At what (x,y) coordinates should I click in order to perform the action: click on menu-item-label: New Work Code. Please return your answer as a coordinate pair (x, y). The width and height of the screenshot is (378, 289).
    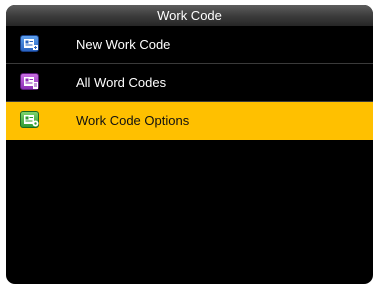
    Looking at the image, I should click on (123, 44).